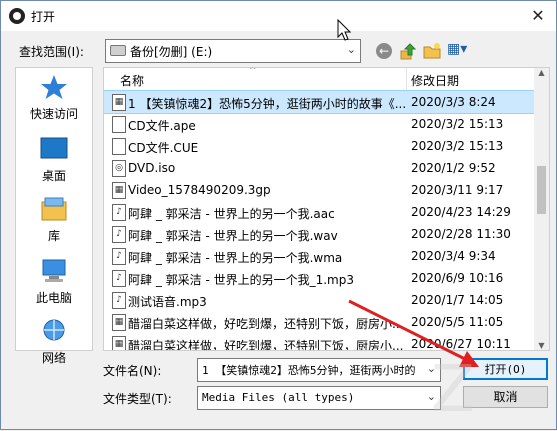 This screenshot has height=431, width=557. I want to click on column-header-name: 名称, so click(132, 80).